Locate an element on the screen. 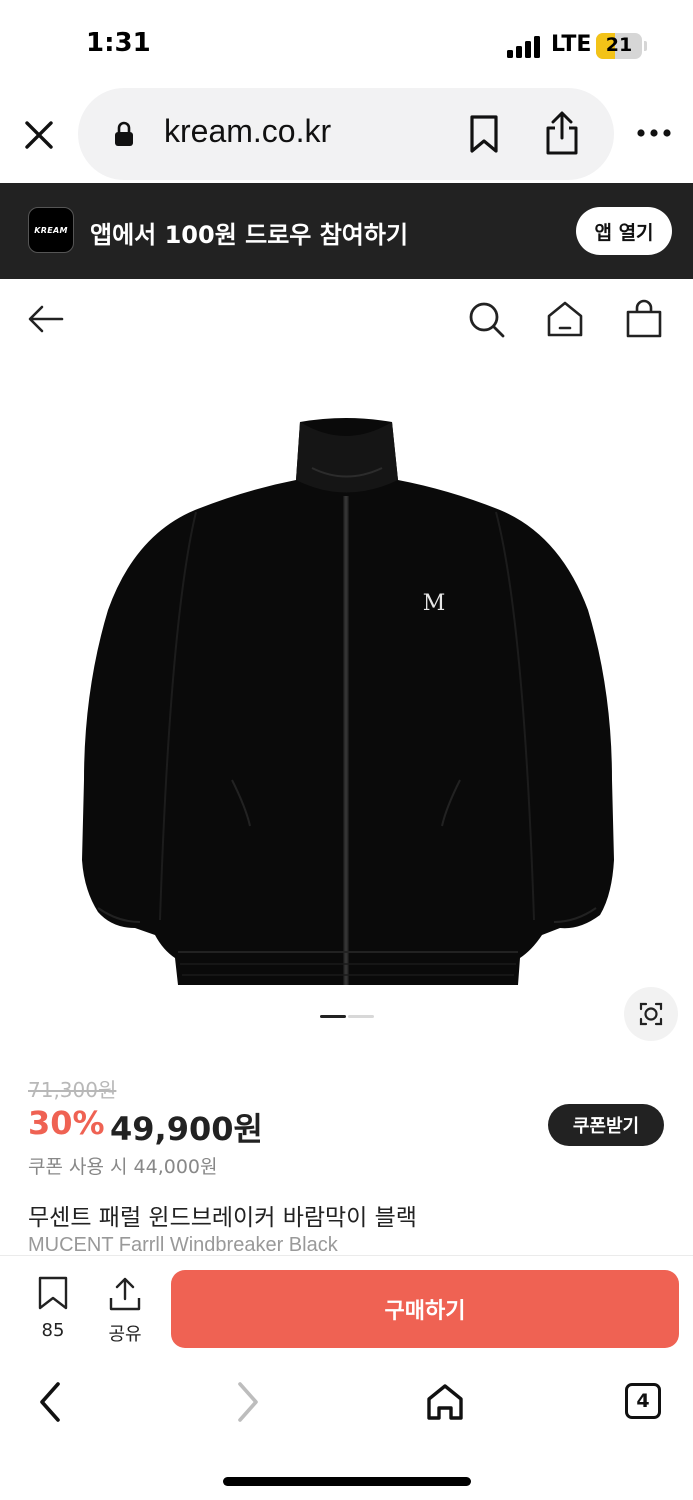 The width and height of the screenshot is (693, 1500). browser-back-icon is located at coordinates (52, 1402).